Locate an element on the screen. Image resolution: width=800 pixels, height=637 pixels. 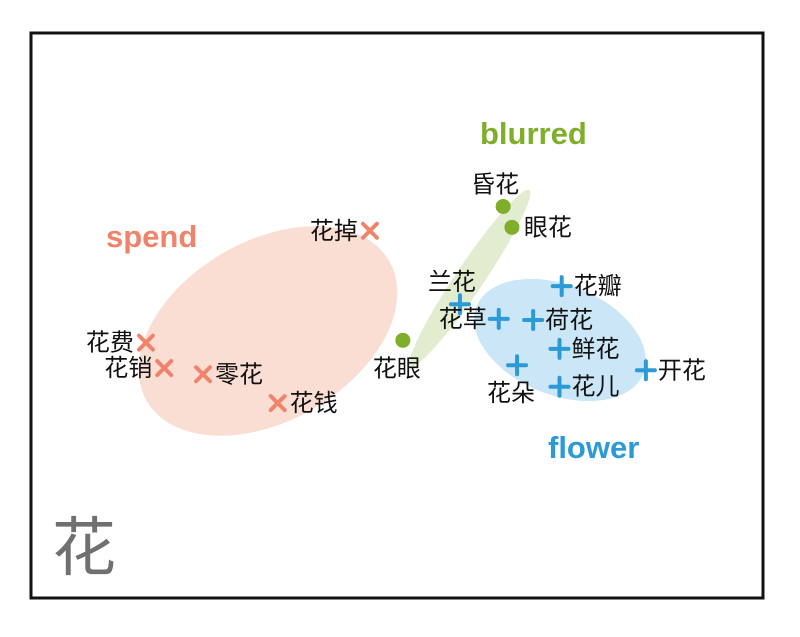
flower-point-label: 开花 is located at coordinates (682, 370).